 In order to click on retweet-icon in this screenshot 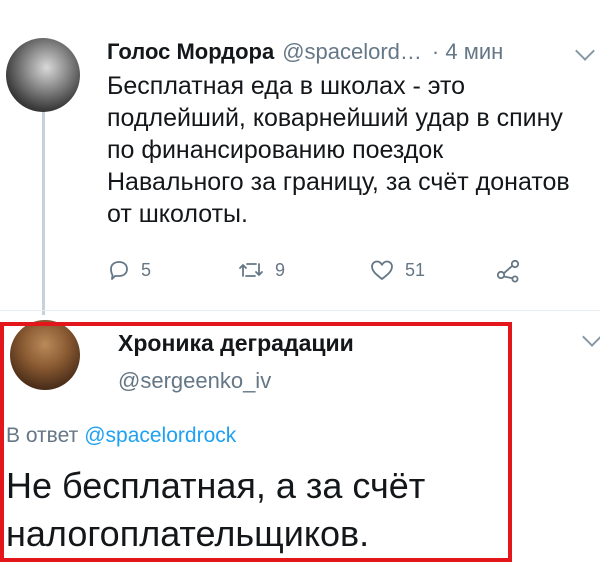, I will do `click(251, 270)`.